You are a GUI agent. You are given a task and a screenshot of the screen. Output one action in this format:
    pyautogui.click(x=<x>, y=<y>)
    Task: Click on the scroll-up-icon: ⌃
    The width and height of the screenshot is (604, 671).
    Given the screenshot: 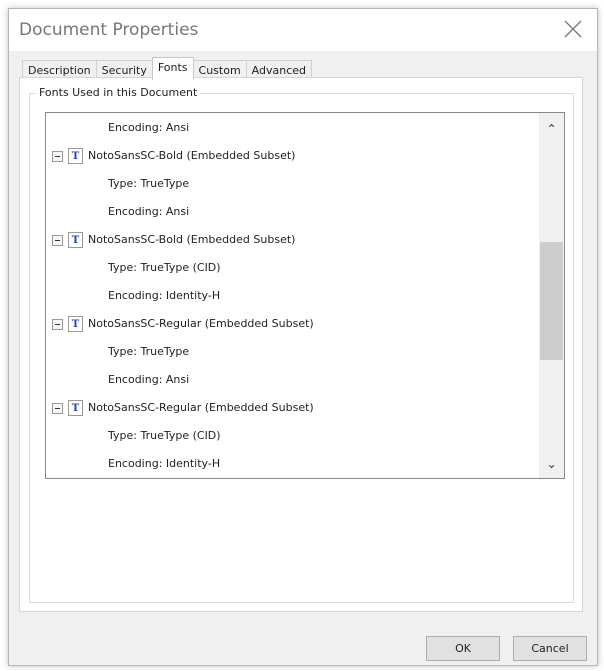 What is the action you would take?
    pyautogui.click(x=551, y=129)
    